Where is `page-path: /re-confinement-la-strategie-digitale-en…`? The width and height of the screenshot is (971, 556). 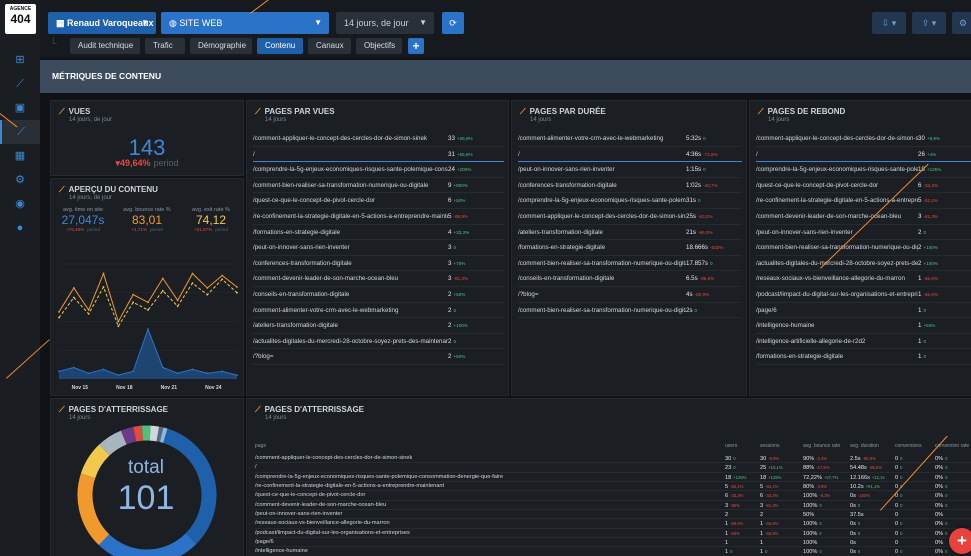 page-path: /re-confinement-la-strategie-digitale-en… is located at coordinates (350, 486).